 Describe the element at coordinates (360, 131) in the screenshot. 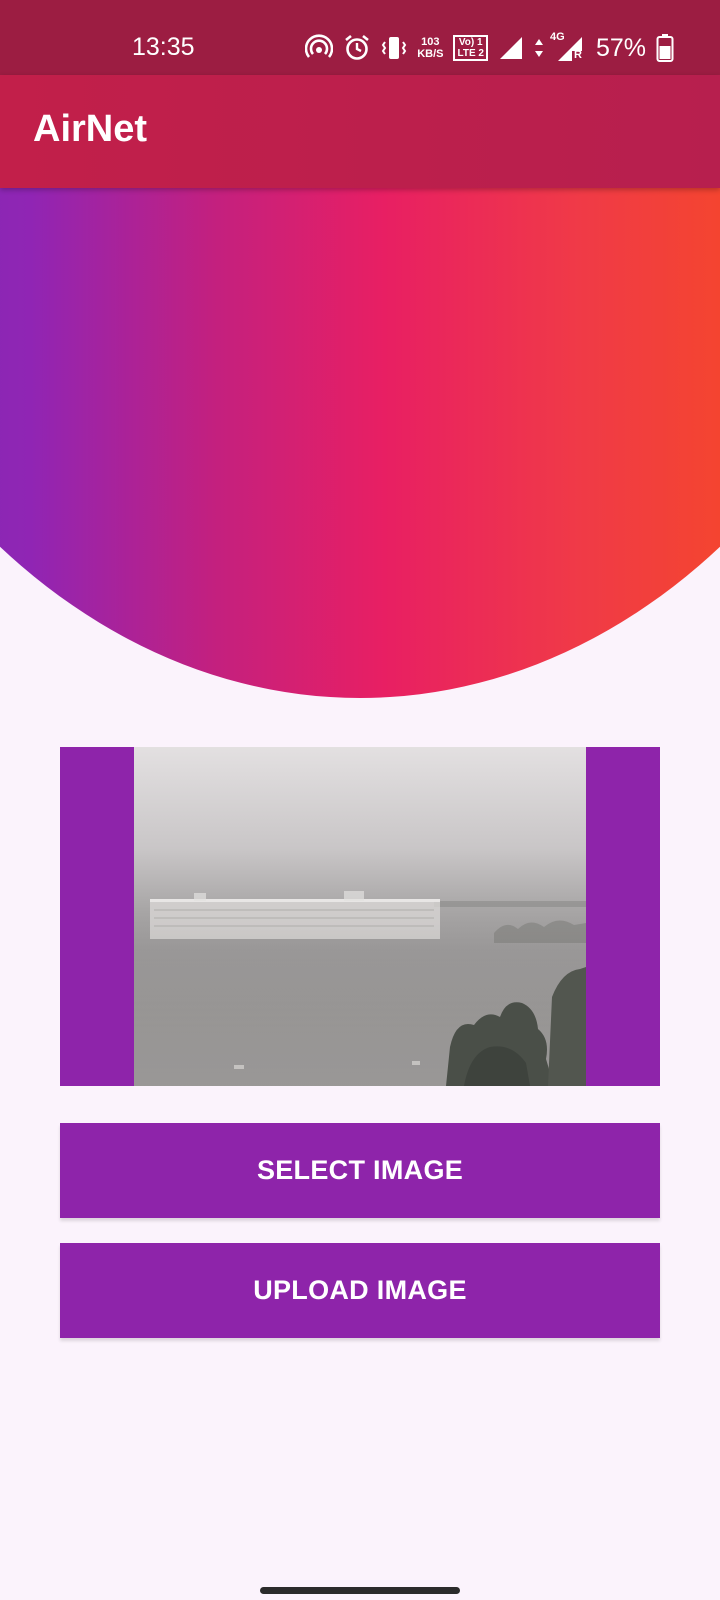

I see `app-bar: AirNet` at that location.